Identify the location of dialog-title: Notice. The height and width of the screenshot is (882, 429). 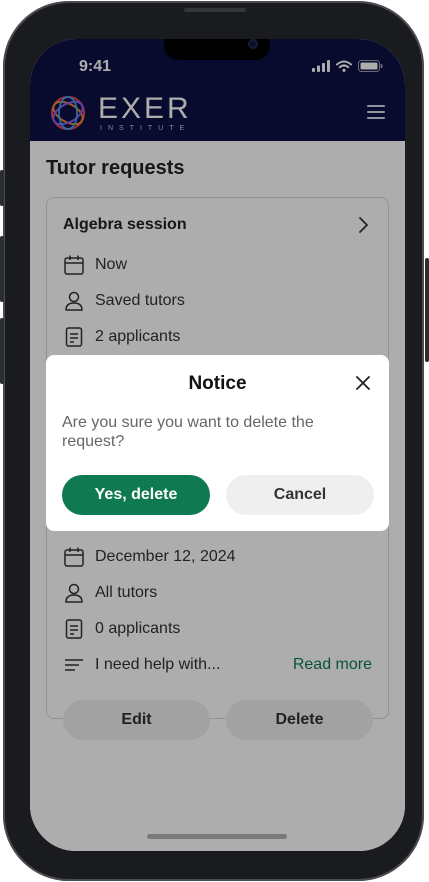
(217, 383).